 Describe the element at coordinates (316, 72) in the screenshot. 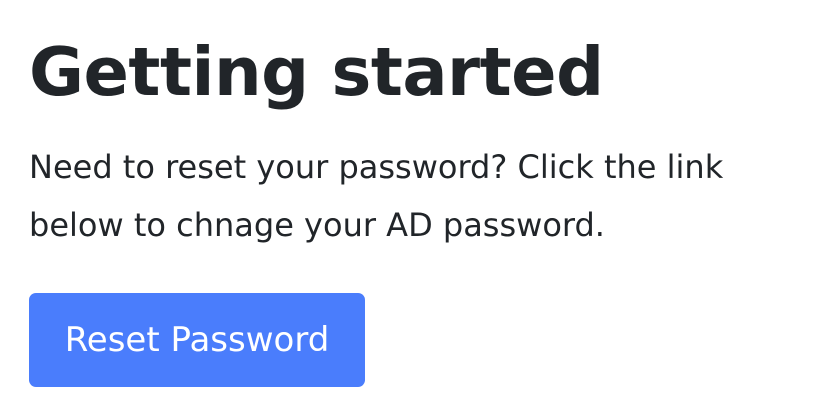

I see `page-title: Getting started` at that location.